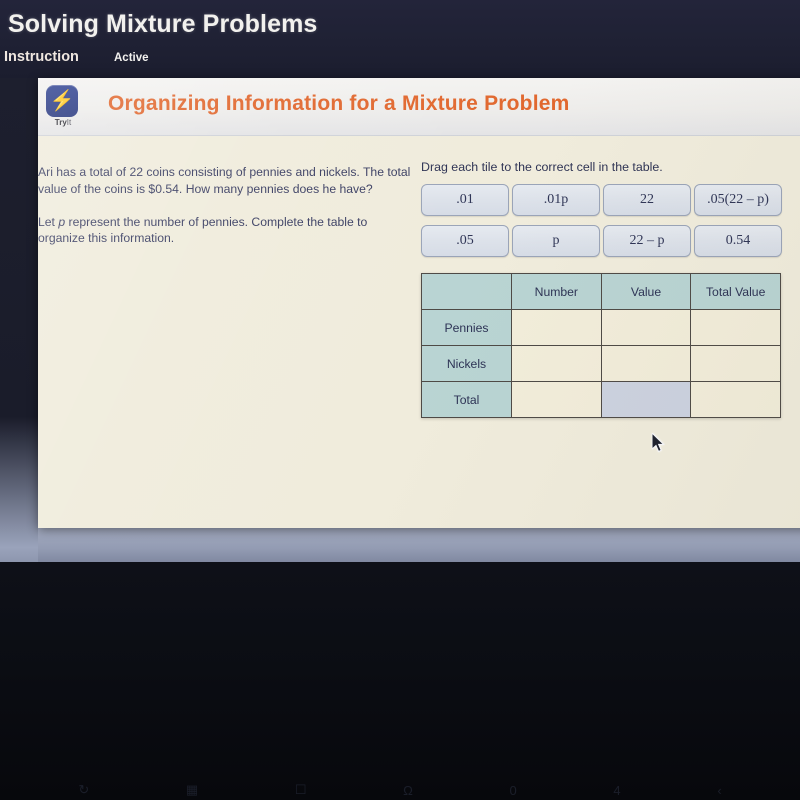  Describe the element at coordinates (466, 291) in the screenshot. I see `table-corner-cell` at that location.